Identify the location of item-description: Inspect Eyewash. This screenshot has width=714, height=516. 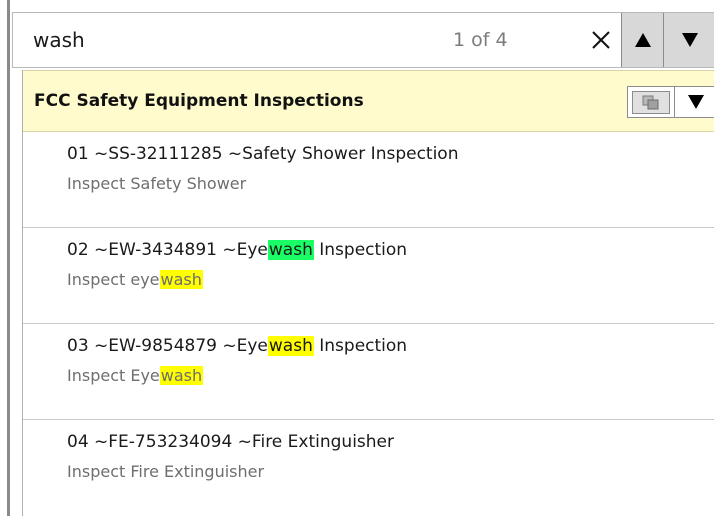
(135, 375).